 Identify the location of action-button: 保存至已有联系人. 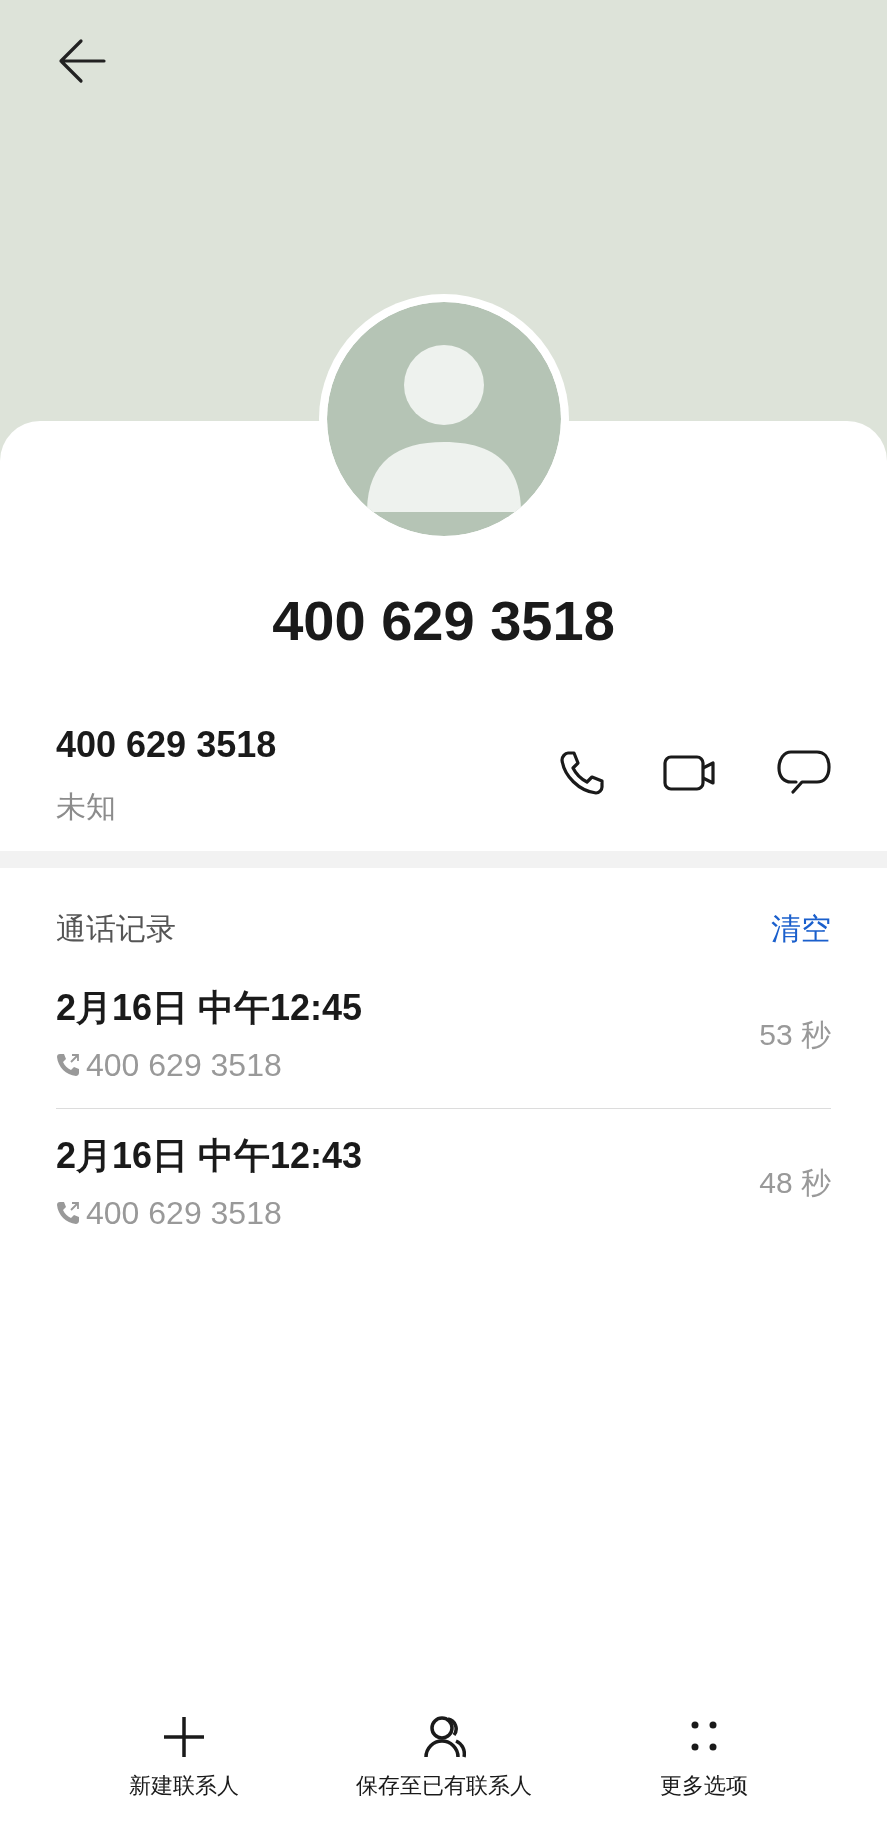
(443, 1758).